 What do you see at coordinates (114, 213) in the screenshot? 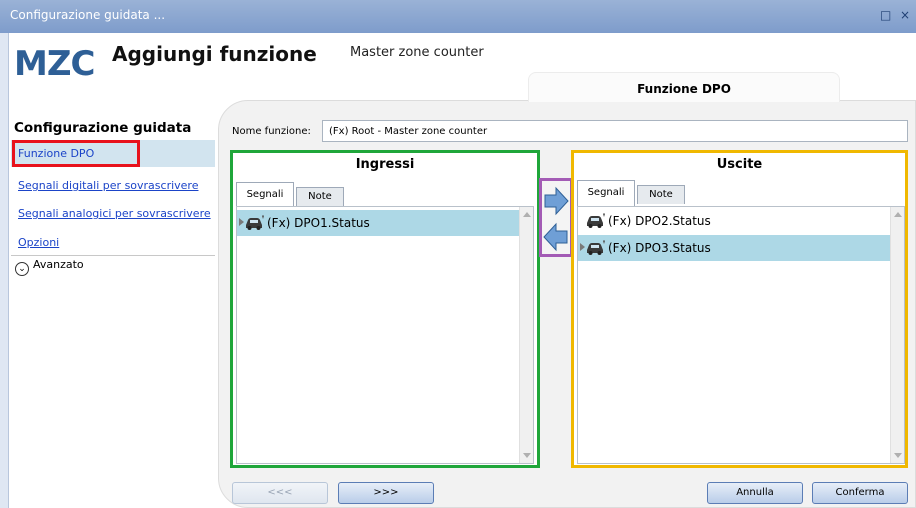
I see `sidebar-item-segnali-analogici: Segnali analogici per sovrascrivere` at bounding box center [114, 213].